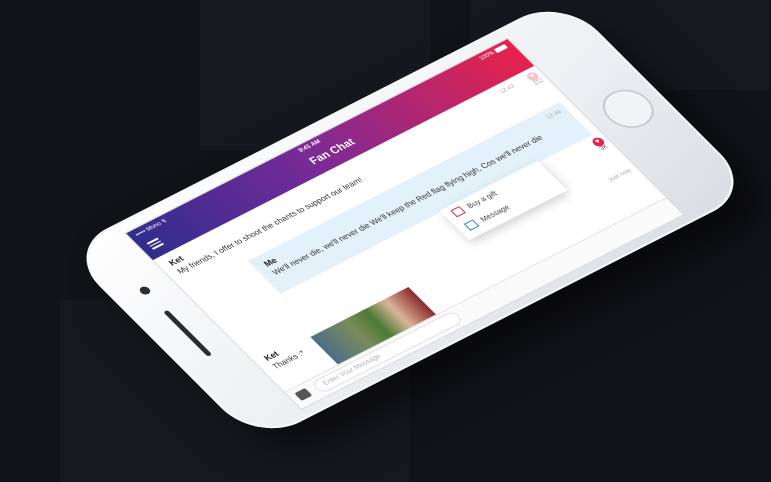 Image resolution: width=771 pixels, height=482 pixels. What do you see at coordinates (501, 48) in the screenshot?
I see `battery-icon` at bounding box center [501, 48].